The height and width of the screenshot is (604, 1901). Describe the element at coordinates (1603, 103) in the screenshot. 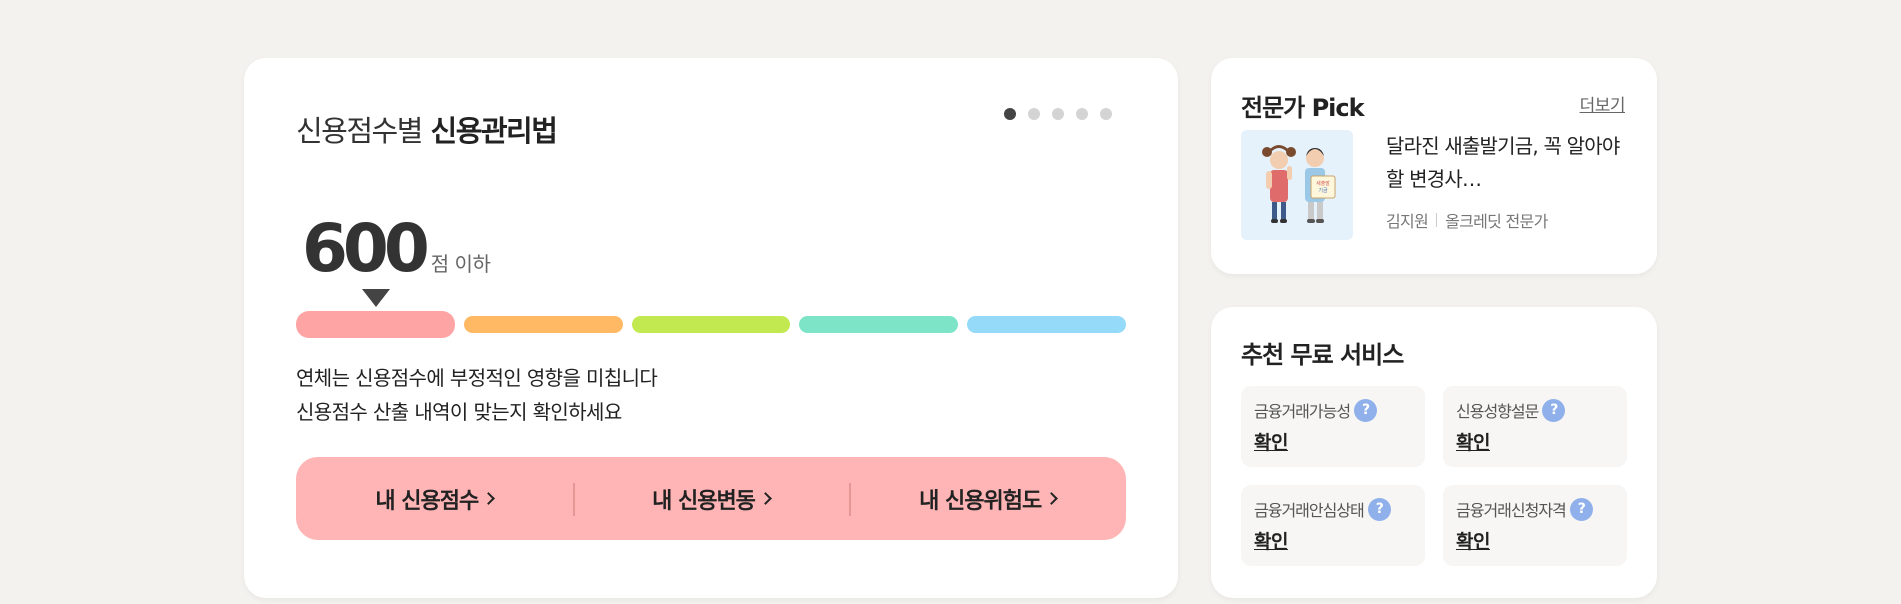

I see `more-link: 더보기` at that location.